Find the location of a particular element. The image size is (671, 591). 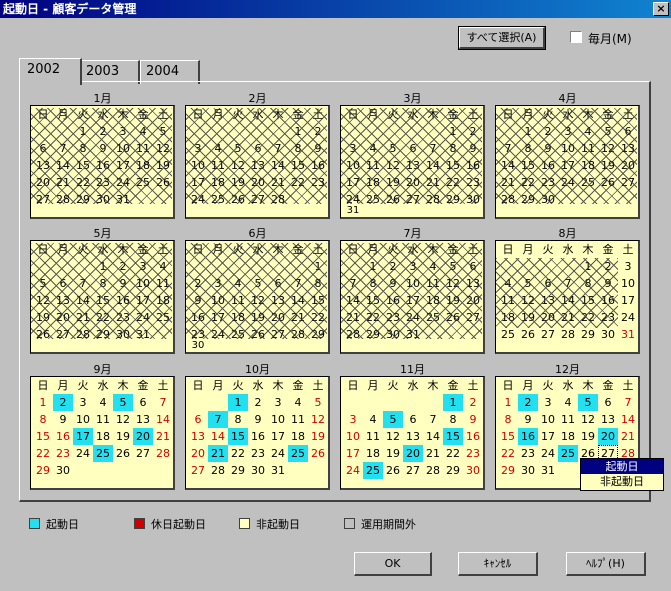

day-cell: 4 is located at coordinates (508, 283).